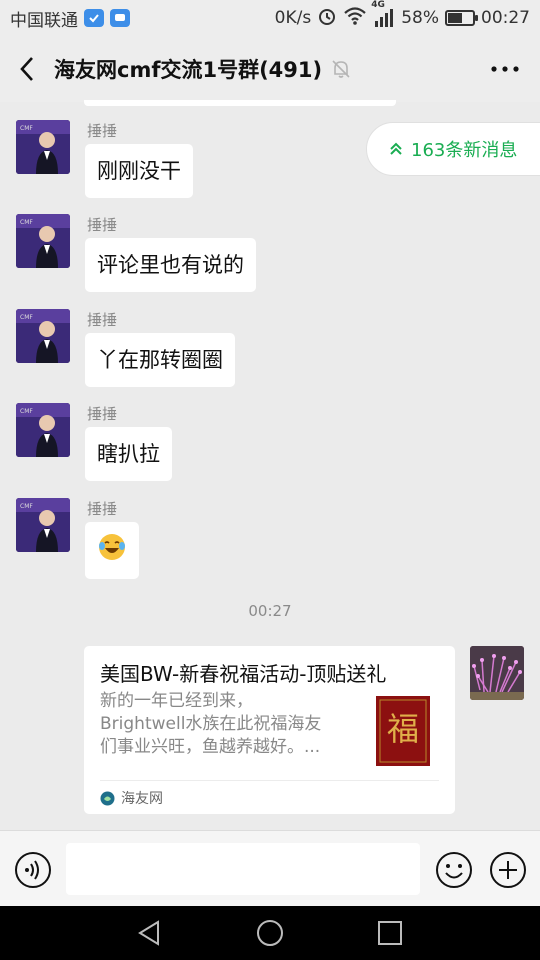 The height and width of the screenshot is (960, 540). I want to click on system-nav-bar, so click(270, 933).